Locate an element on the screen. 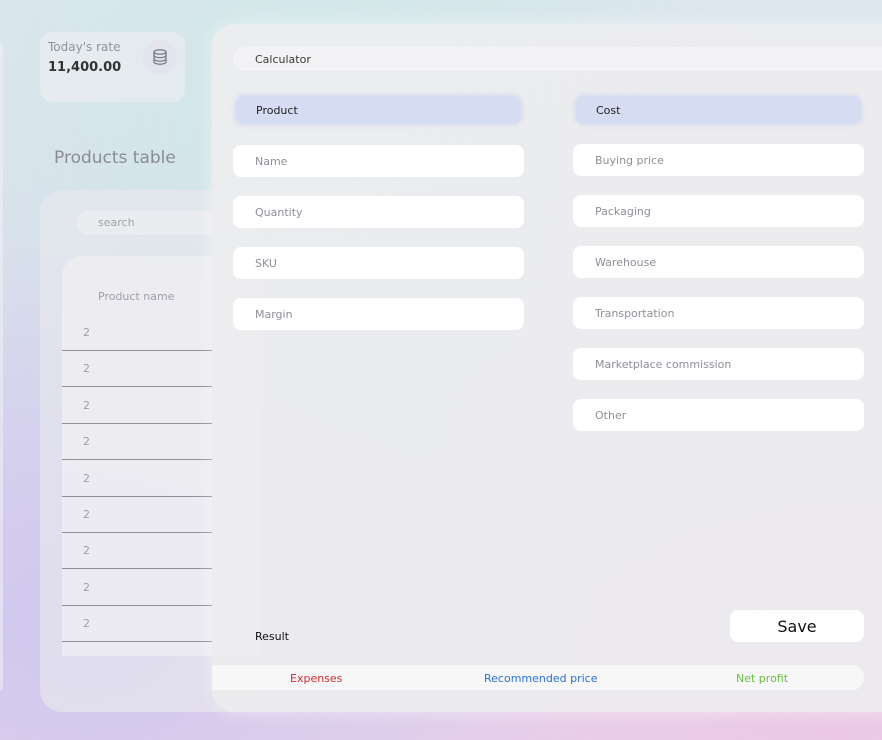 The width and height of the screenshot is (882, 740). transportation-field is located at coordinates (718, 313).